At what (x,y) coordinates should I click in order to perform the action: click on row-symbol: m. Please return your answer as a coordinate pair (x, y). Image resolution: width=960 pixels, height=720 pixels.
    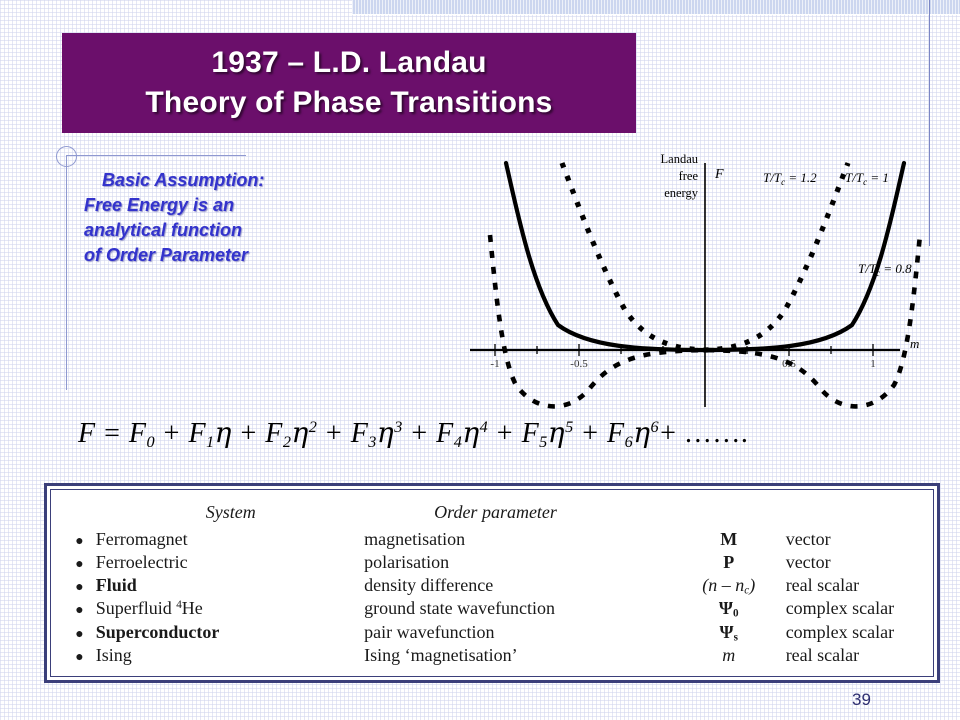
    Looking at the image, I should click on (729, 655).